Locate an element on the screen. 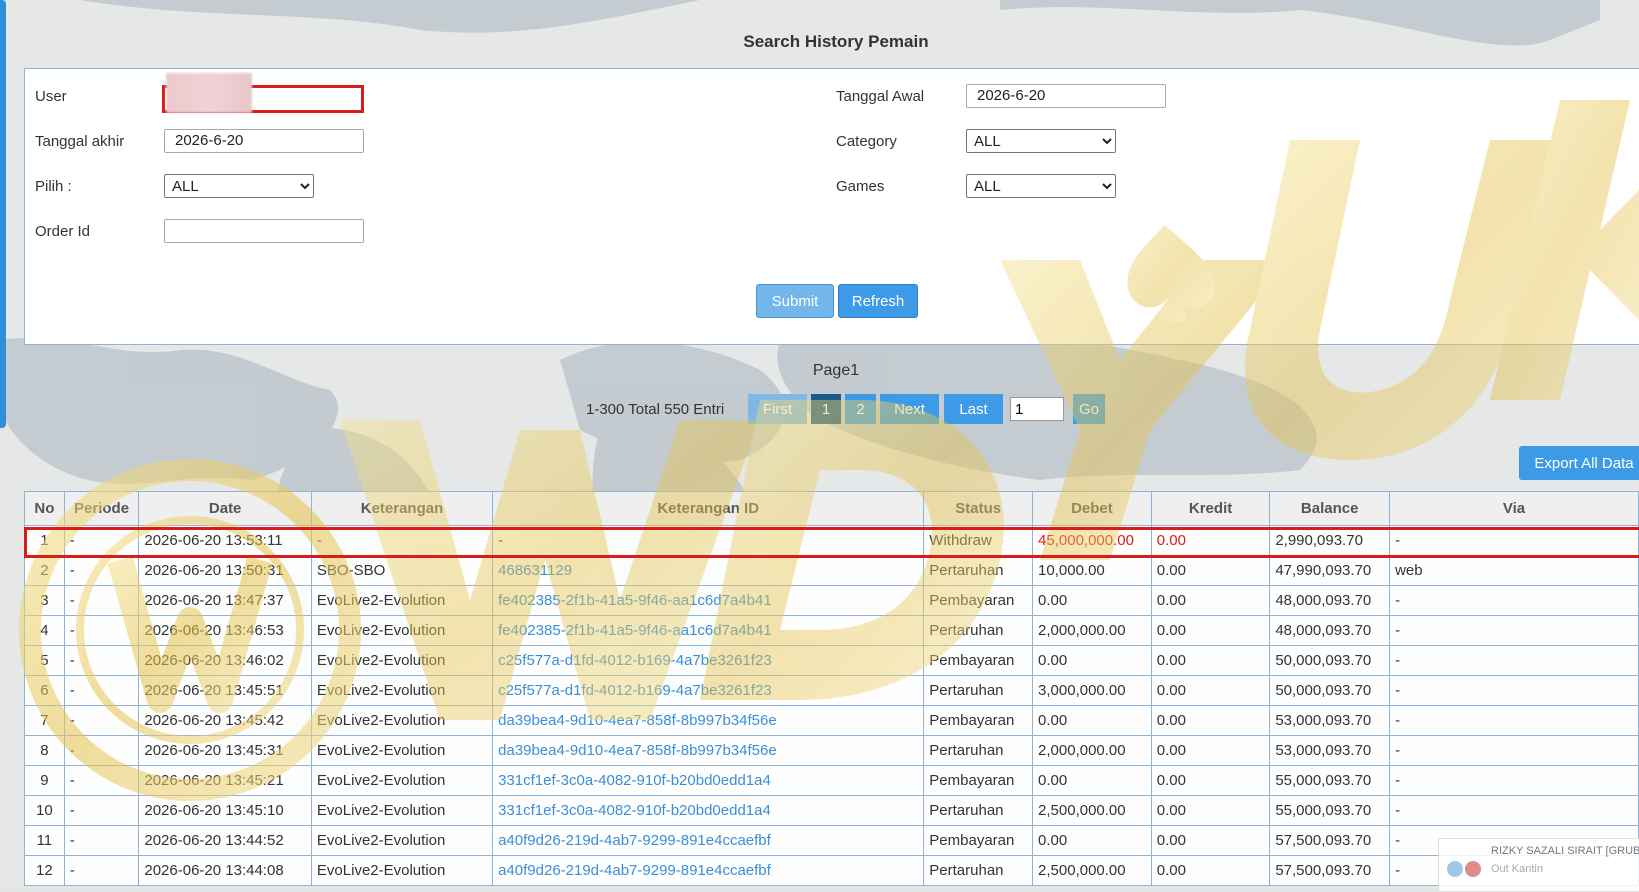 The height and width of the screenshot is (892, 1639). cell-no: 8 is located at coordinates (44, 750).